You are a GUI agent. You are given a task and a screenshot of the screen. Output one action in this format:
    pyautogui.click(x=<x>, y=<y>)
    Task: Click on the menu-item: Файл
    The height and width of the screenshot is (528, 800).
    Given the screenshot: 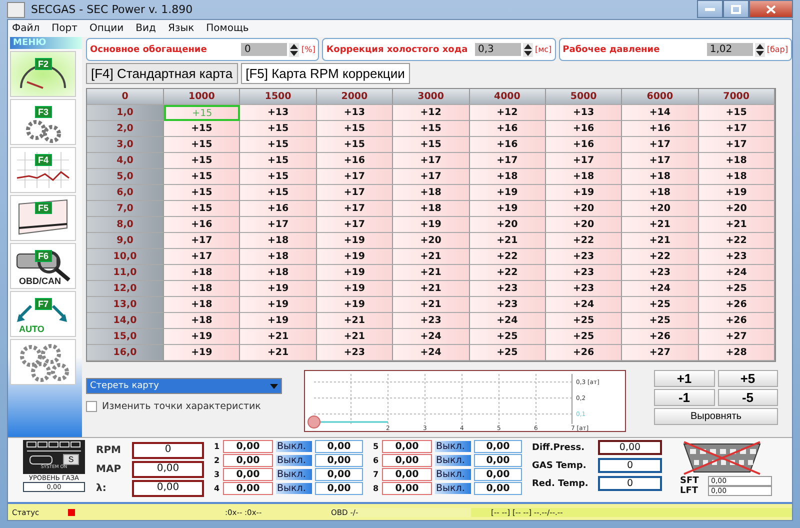 What is the action you would take?
    pyautogui.click(x=26, y=28)
    